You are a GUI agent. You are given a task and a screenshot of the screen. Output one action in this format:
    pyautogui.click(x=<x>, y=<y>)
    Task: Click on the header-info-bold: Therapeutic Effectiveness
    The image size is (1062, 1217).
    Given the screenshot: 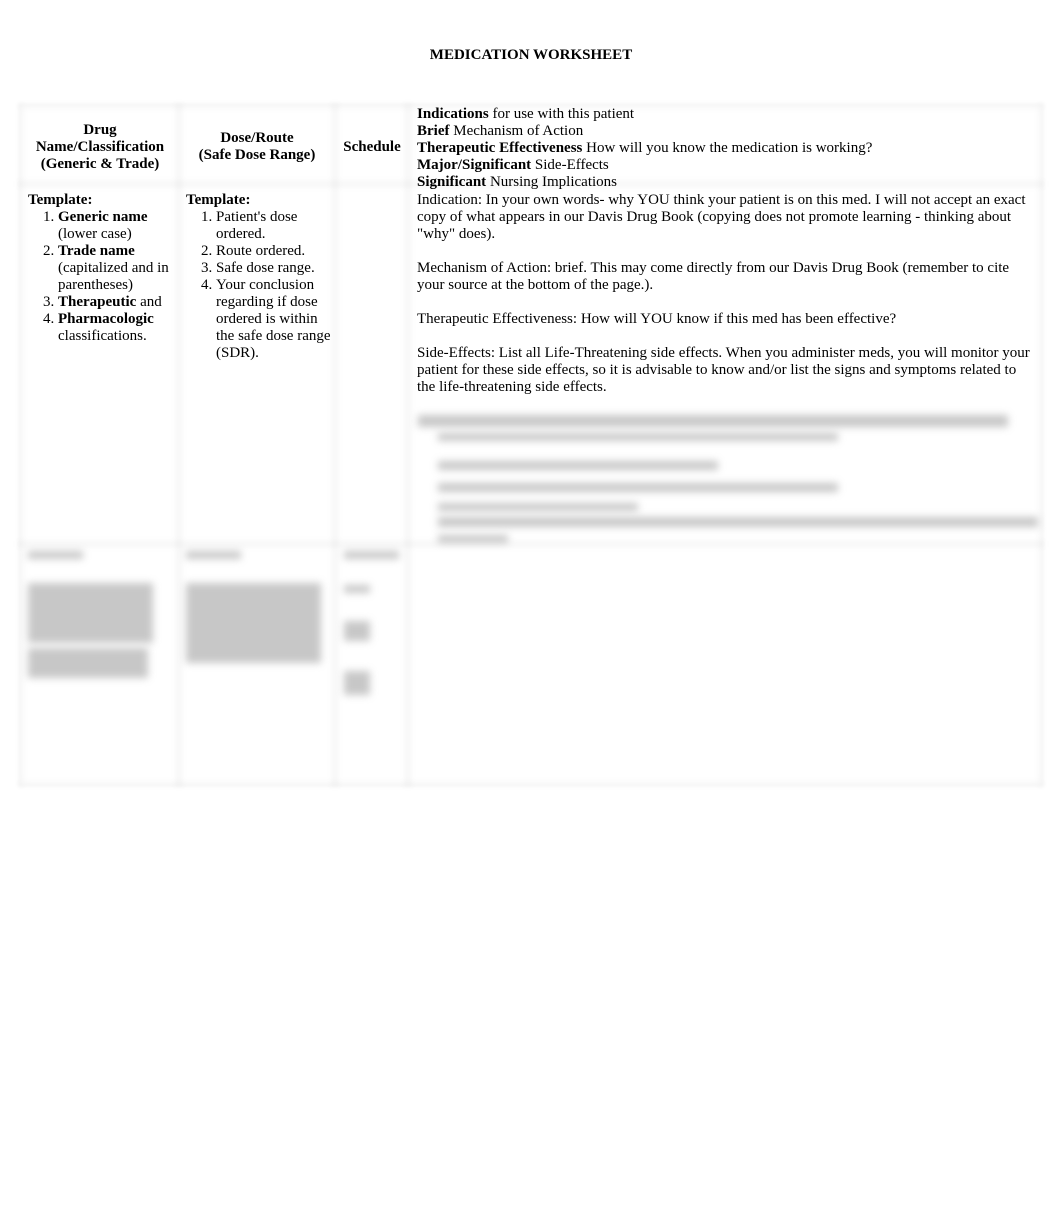 What is the action you would take?
    pyautogui.click(x=500, y=148)
    